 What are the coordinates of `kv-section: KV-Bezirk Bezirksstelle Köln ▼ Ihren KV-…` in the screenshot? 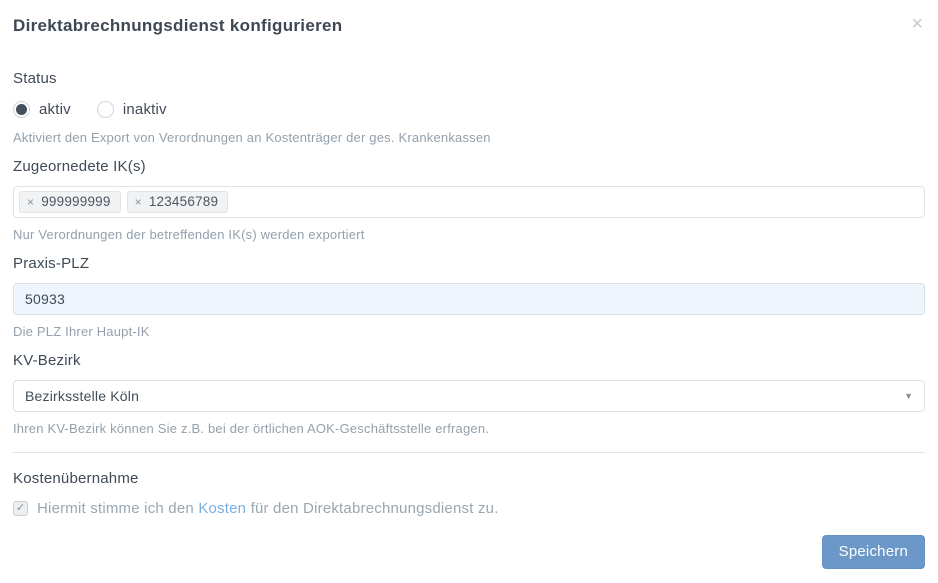 It's located at (469, 394).